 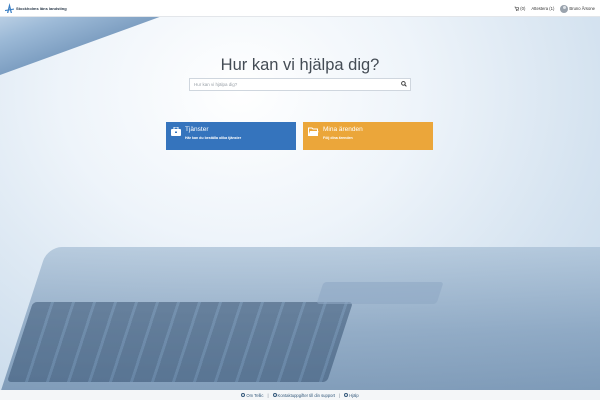 I want to click on services-card-subtitle: Här kan du beställa olika tjänster, so click(x=213, y=138).